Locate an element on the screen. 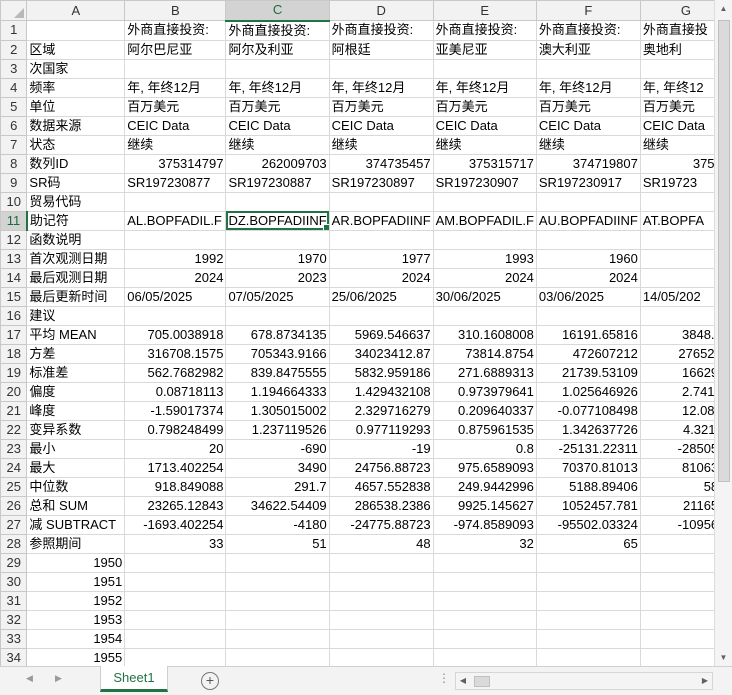 This screenshot has width=732, height=695. cell-d26: 286538.2386 is located at coordinates (381, 505).